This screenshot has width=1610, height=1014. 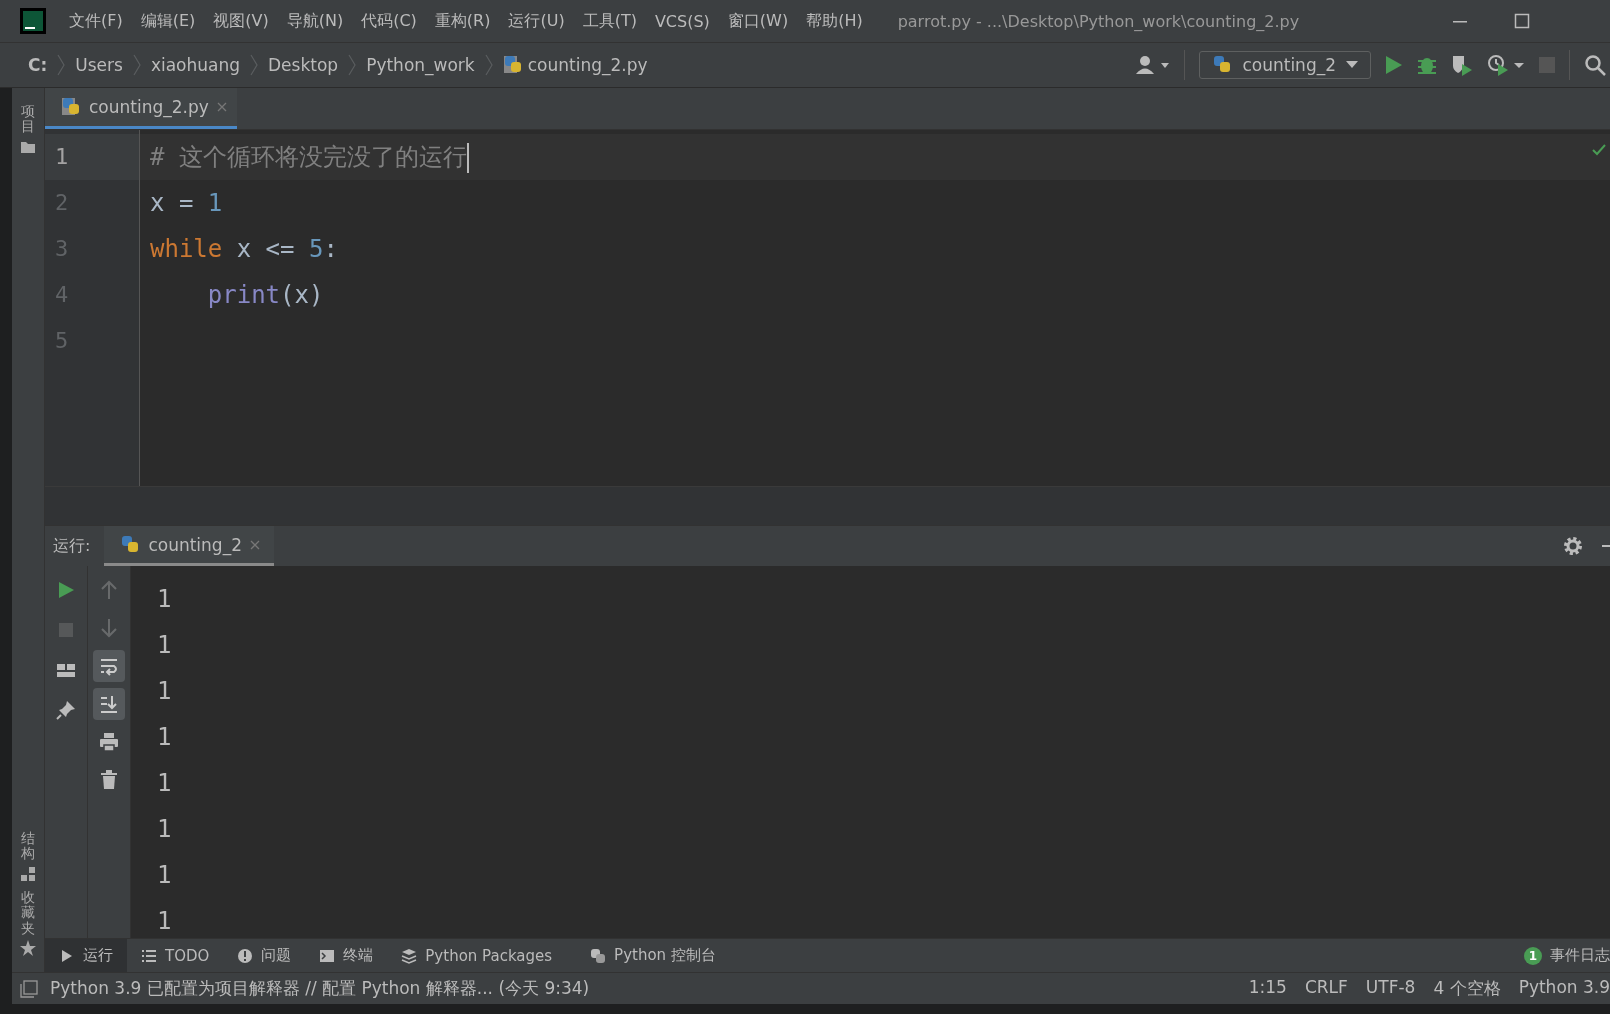 What do you see at coordinates (28, 922) in the screenshot?
I see `tool-window-button: 收藏夹` at bounding box center [28, 922].